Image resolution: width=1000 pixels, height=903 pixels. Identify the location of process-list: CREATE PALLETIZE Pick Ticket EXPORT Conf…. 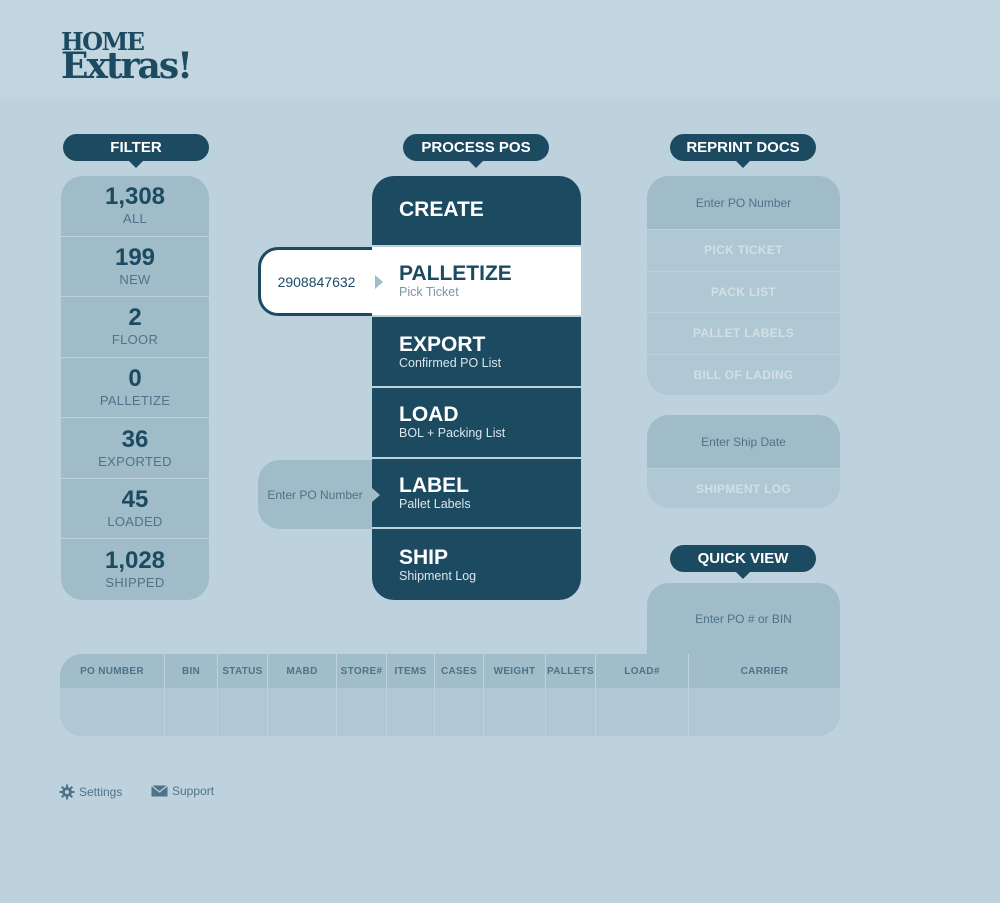
(476, 388).